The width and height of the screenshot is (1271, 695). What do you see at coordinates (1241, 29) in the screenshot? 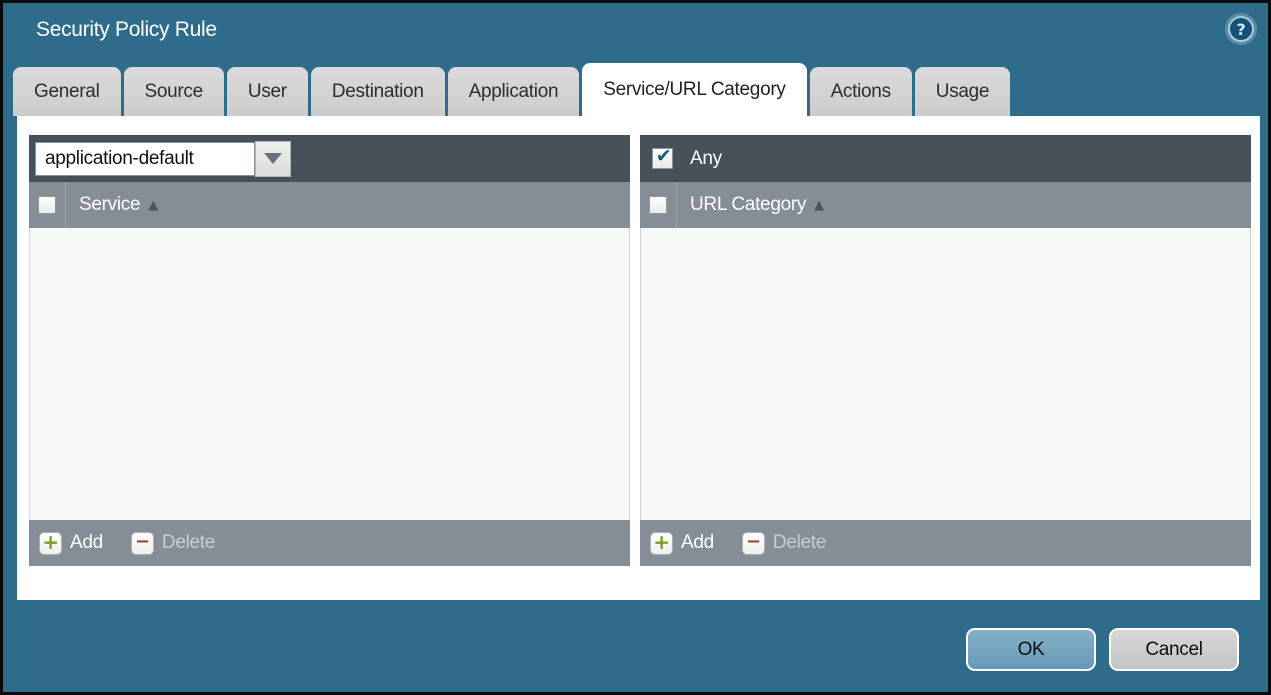
I see `help-icon: ?` at bounding box center [1241, 29].